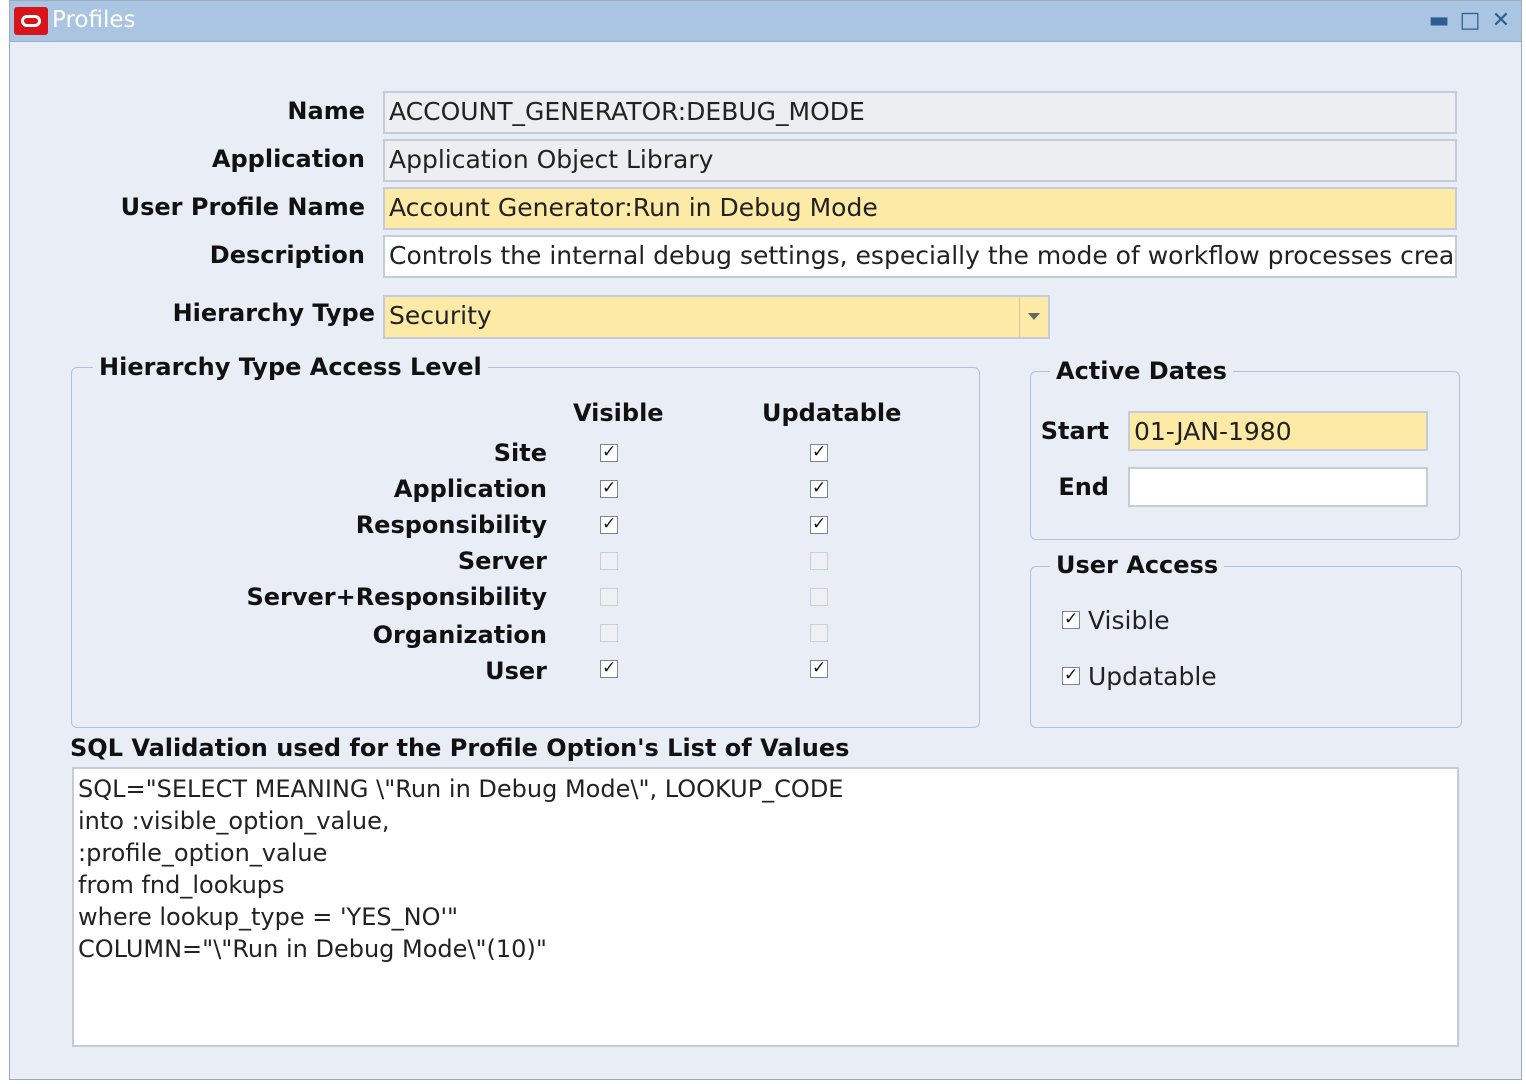  What do you see at coordinates (94, 20) in the screenshot?
I see `window-title: Profiles` at bounding box center [94, 20].